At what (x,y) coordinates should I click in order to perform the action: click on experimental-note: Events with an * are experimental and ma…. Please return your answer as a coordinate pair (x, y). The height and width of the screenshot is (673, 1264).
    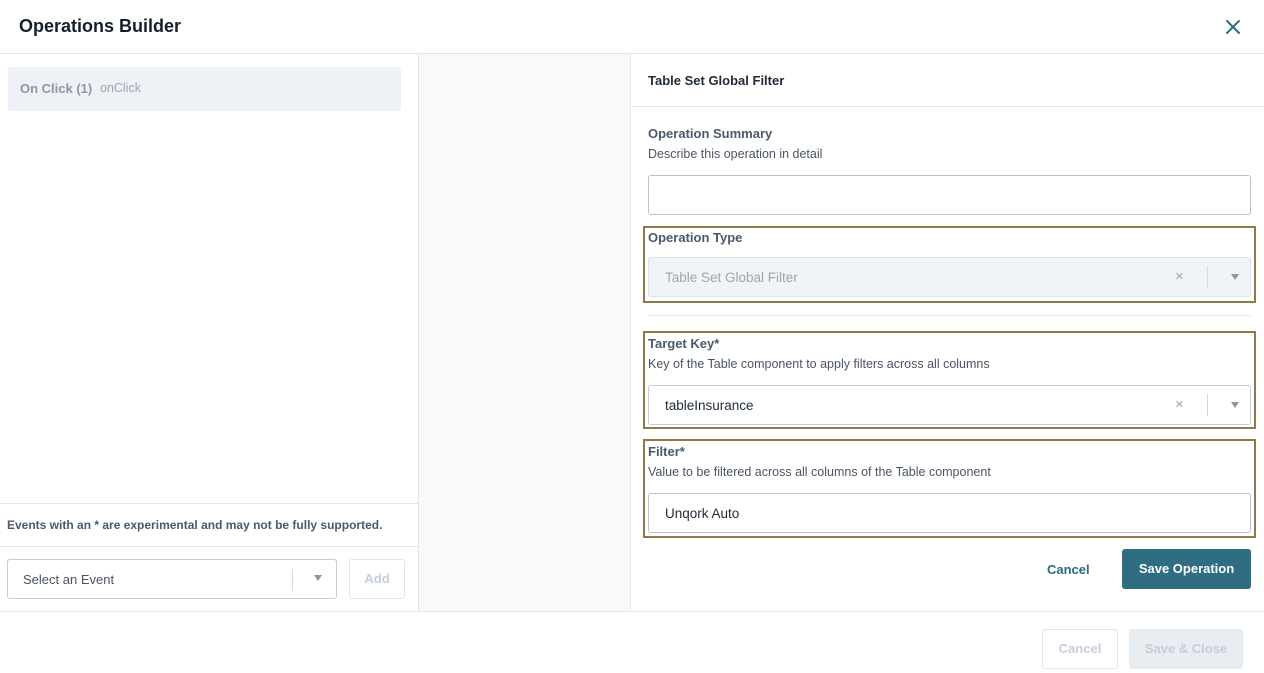
    Looking at the image, I should click on (209, 525).